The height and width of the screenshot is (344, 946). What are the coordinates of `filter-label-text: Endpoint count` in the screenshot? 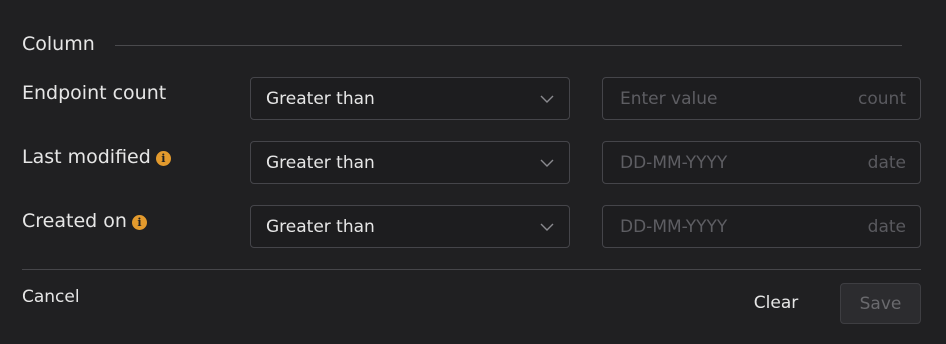 It's located at (94, 93).